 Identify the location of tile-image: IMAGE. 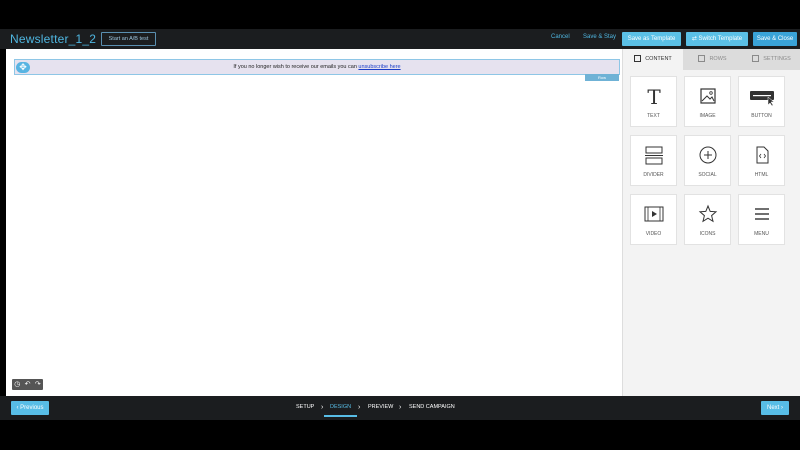
(707, 101).